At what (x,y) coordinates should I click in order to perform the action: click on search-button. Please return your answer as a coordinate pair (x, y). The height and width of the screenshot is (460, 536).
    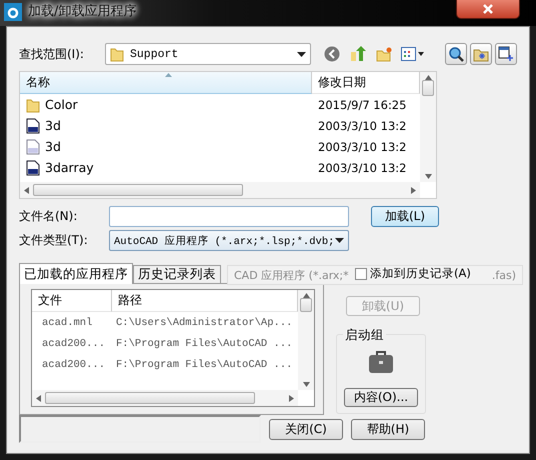
    Looking at the image, I should click on (456, 54).